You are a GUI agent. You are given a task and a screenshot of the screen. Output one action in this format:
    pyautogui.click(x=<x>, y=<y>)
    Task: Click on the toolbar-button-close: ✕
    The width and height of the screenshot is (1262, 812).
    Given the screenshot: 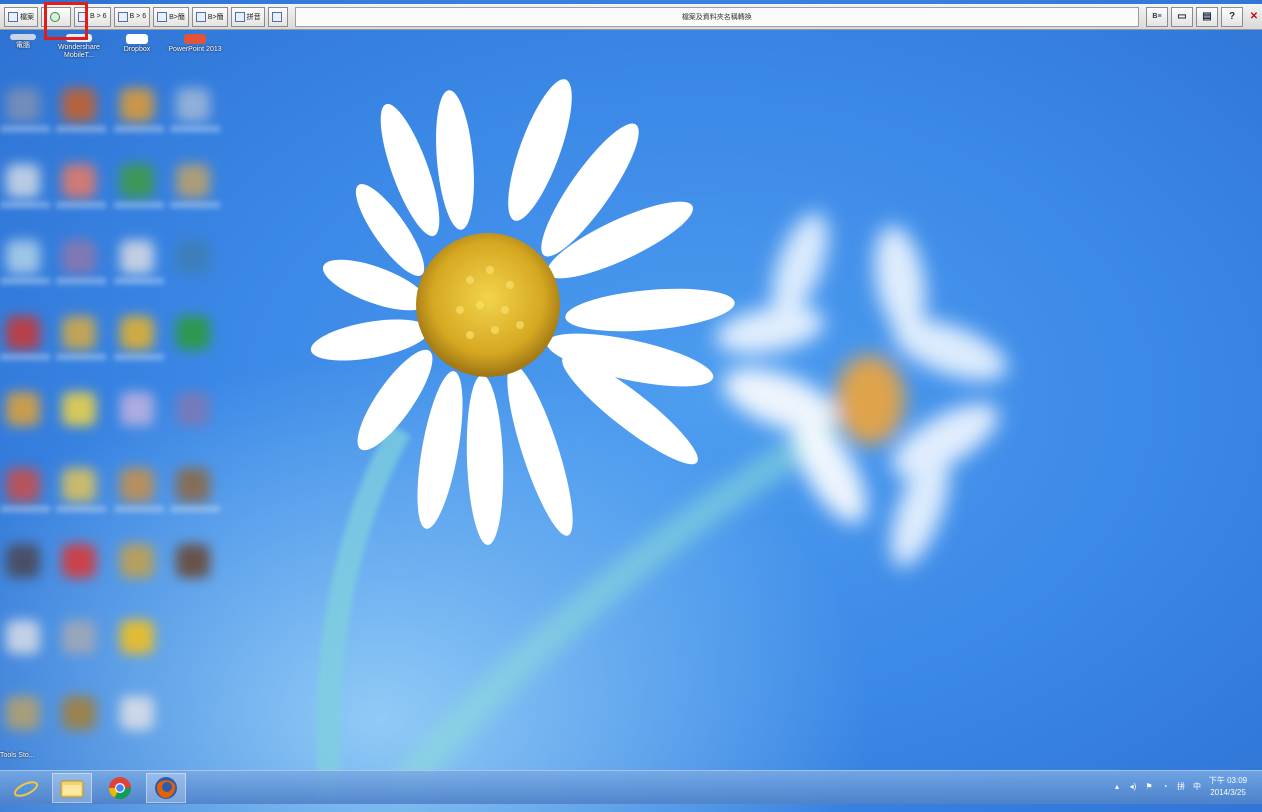 What is the action you would take?
    pyautogui.click(x=1254, y=17)
    